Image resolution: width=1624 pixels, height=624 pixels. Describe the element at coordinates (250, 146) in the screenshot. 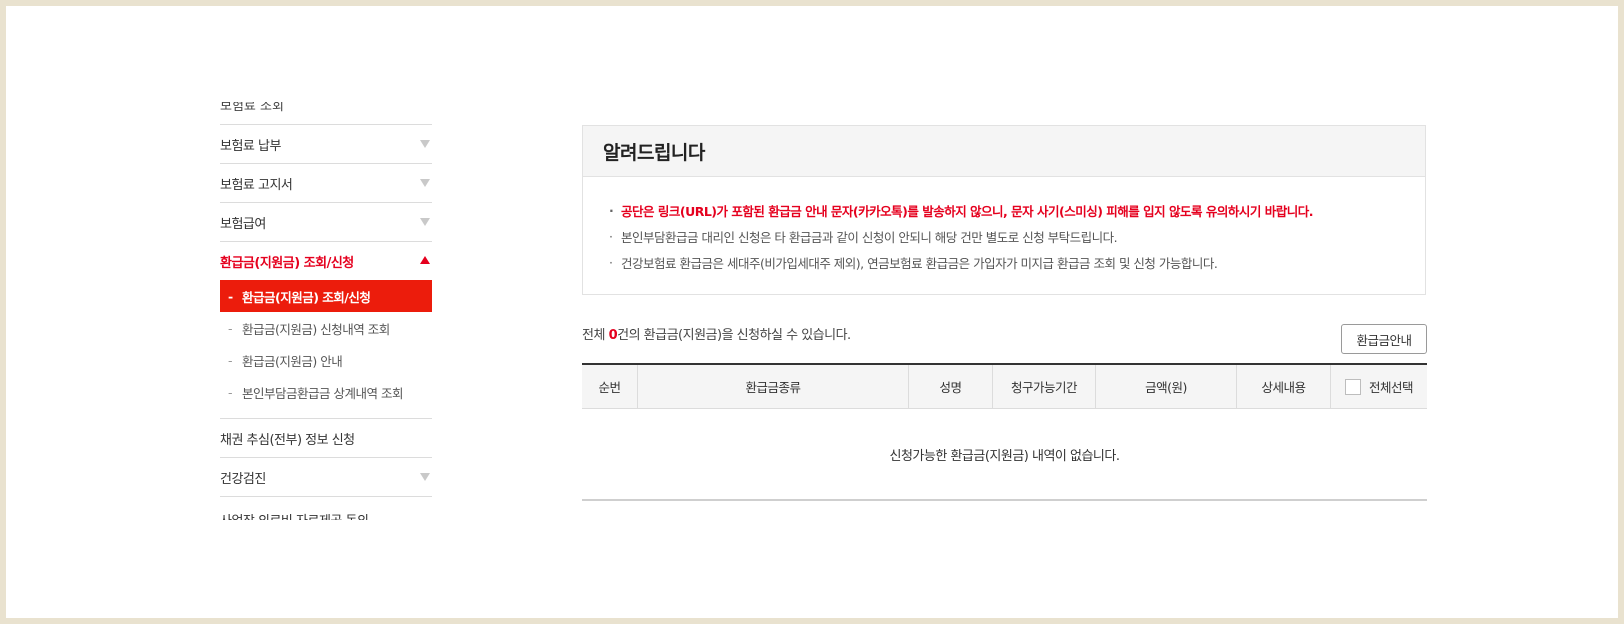

I see `sidebar-item-label: 보험료 납부` at that location.